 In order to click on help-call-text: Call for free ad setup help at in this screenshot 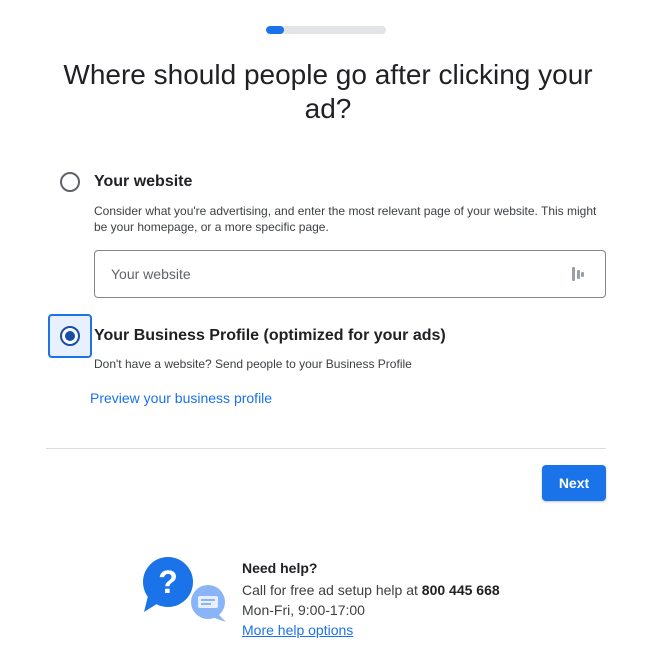, I will do `click(332, 590)`.